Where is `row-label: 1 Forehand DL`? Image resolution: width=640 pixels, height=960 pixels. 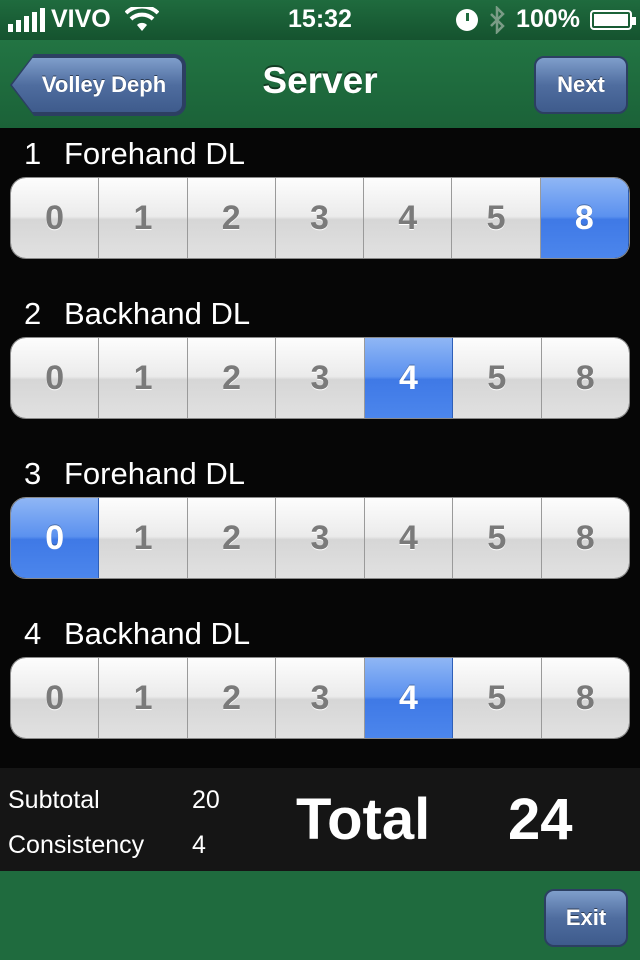 row-label: 1 Forehand DL is located at coordinates (134, 154).